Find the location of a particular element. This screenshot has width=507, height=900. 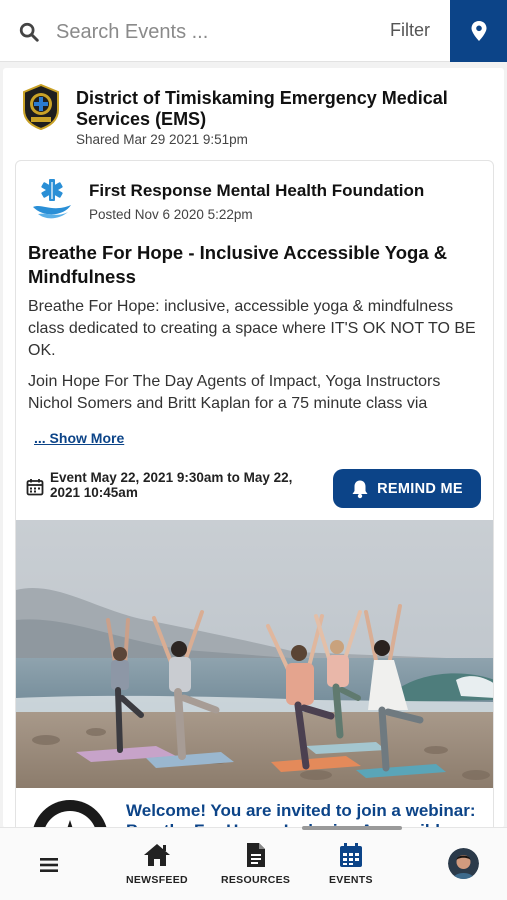

search-input is located at coordinates (216, 32).